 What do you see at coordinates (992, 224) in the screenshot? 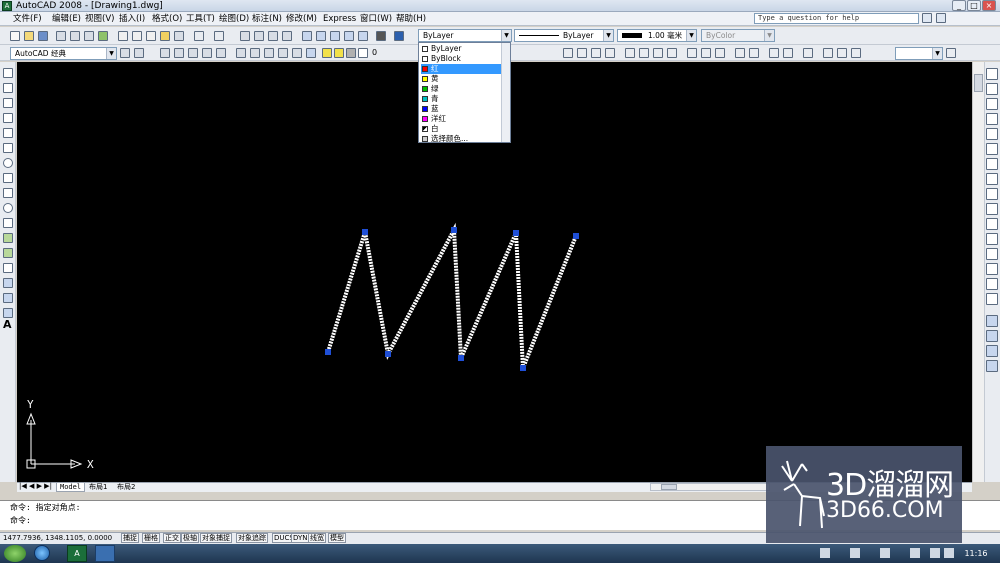
I see `extend-icon` at bounding box center [992, 224].